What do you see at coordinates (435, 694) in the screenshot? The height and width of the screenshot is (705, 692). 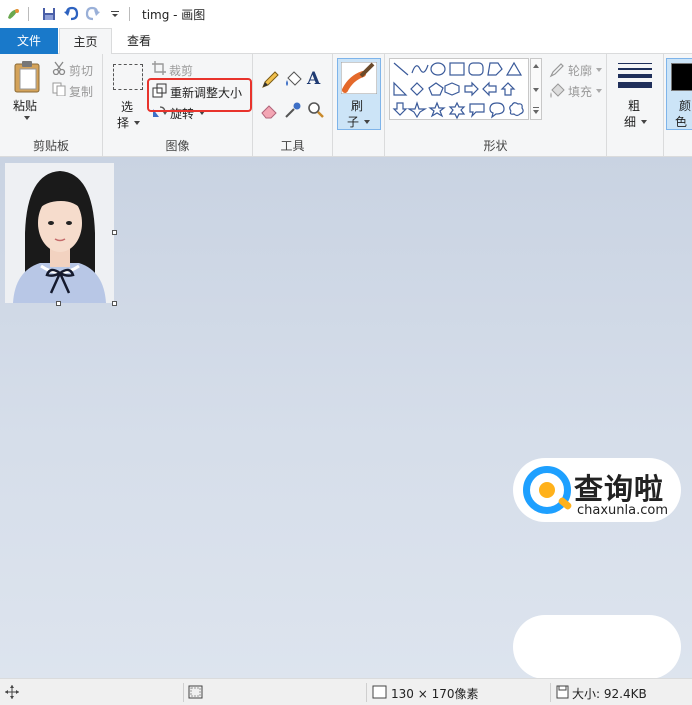 I see `image-dimensions: 130 × 170像素` at bounding box center [435, 694].